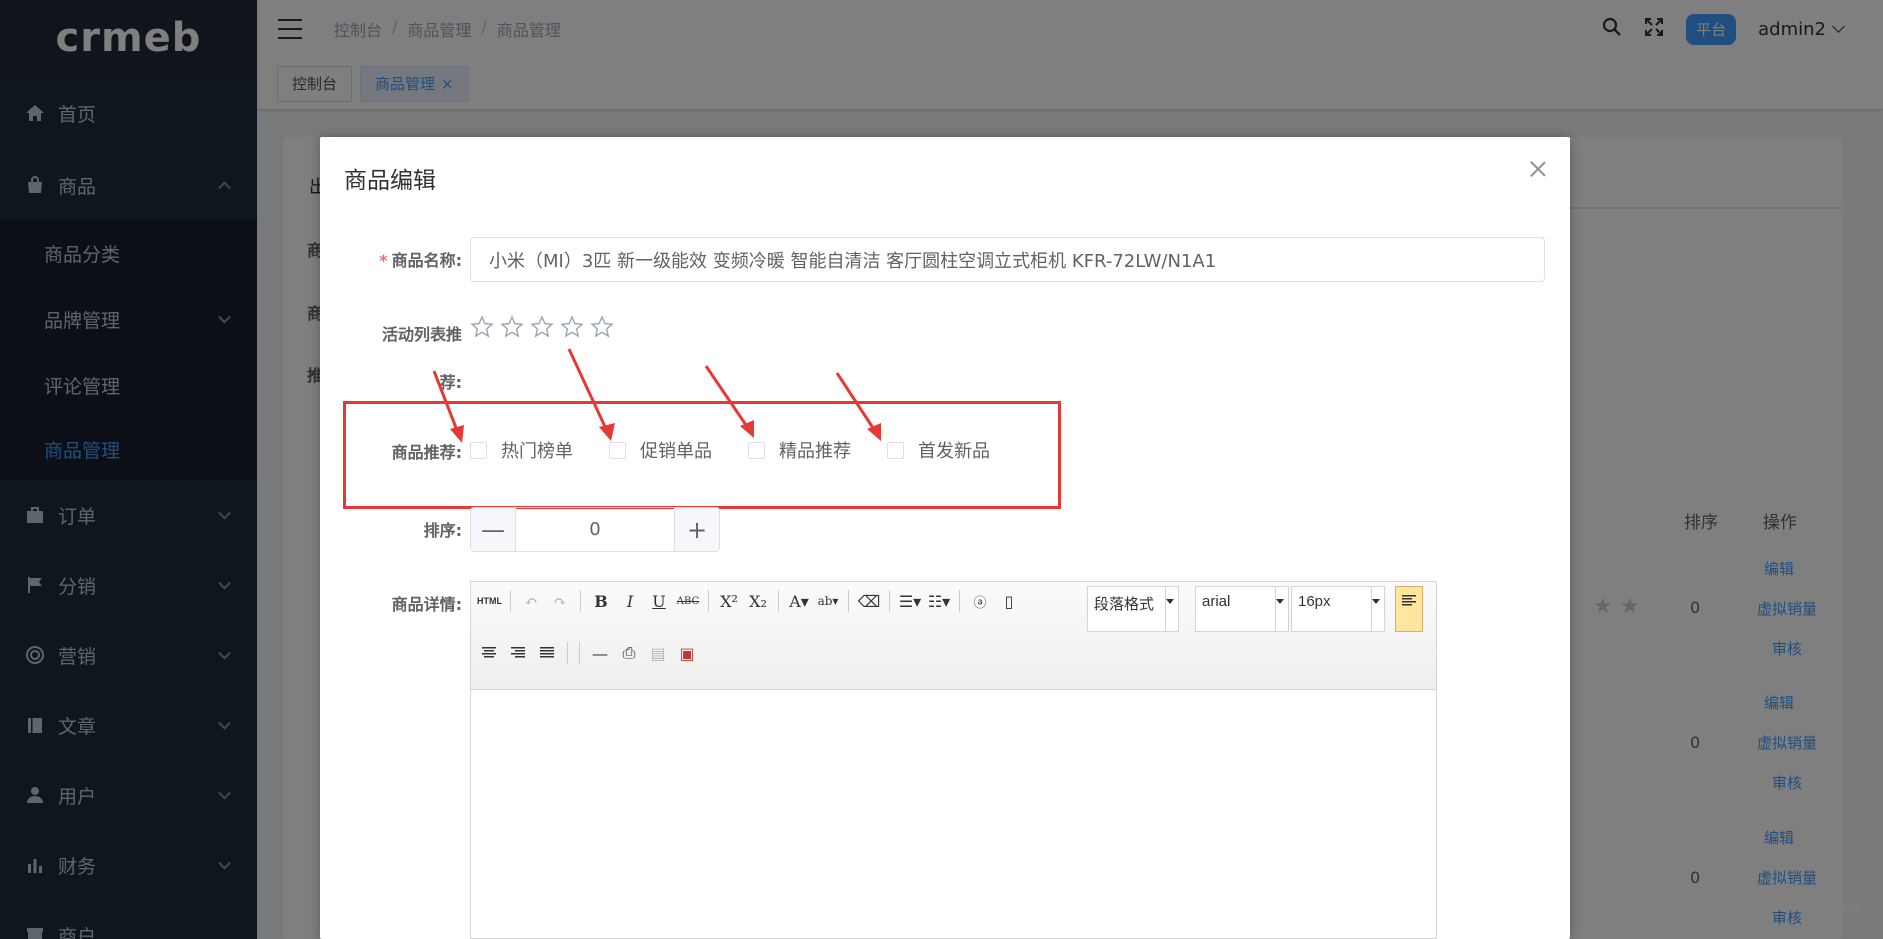  I want to click on print-icon: ⎙, so click(629, 653).